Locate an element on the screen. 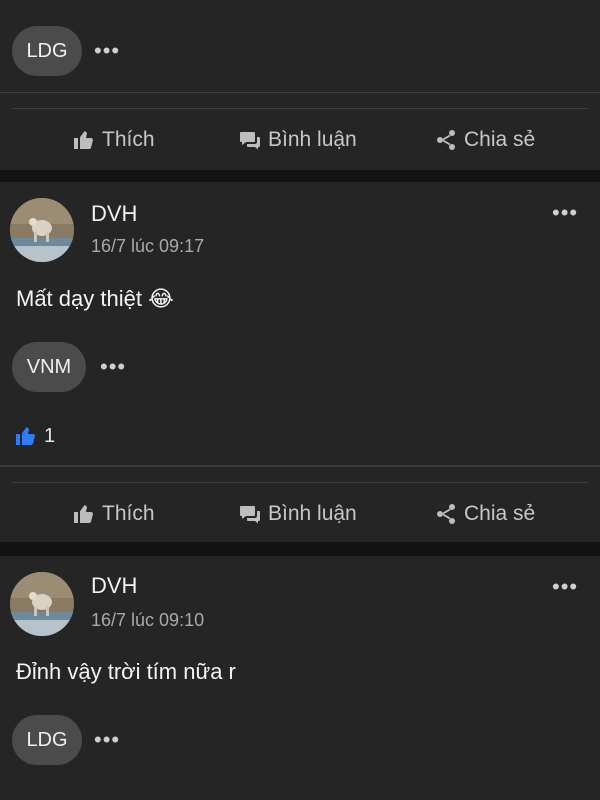 This screenshot has height=800, width=600. reaction-user-pill: VNM is located at coordinates (49, 367).